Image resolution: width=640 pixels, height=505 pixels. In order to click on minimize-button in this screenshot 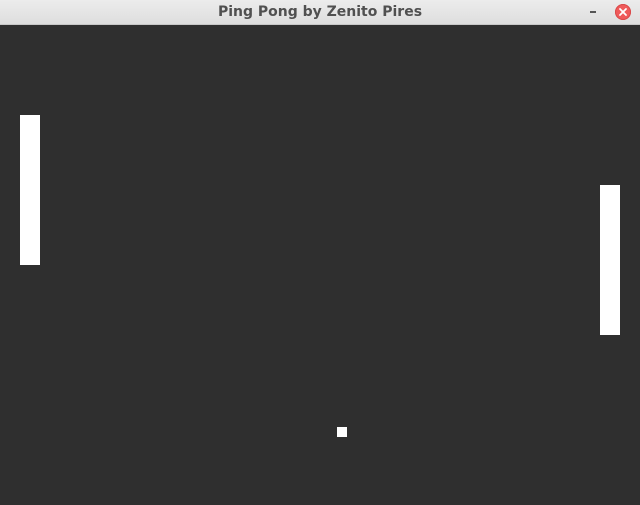, I will do `click(593, 11)`.